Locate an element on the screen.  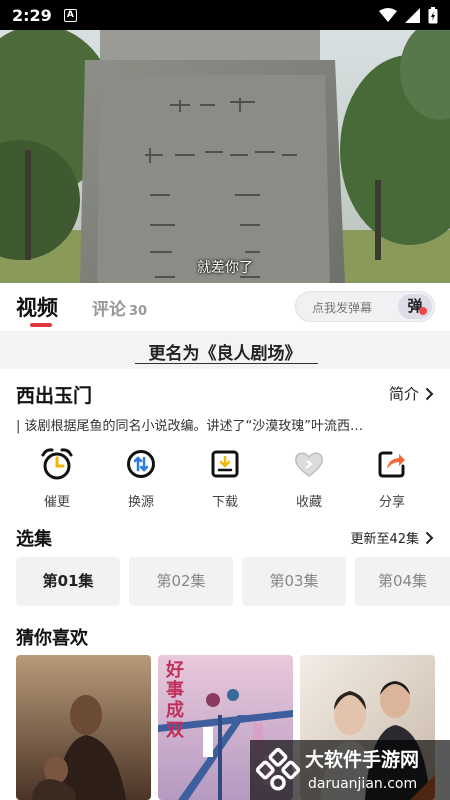
status-bar: 2:29 A is located at coordinates (225, 15).